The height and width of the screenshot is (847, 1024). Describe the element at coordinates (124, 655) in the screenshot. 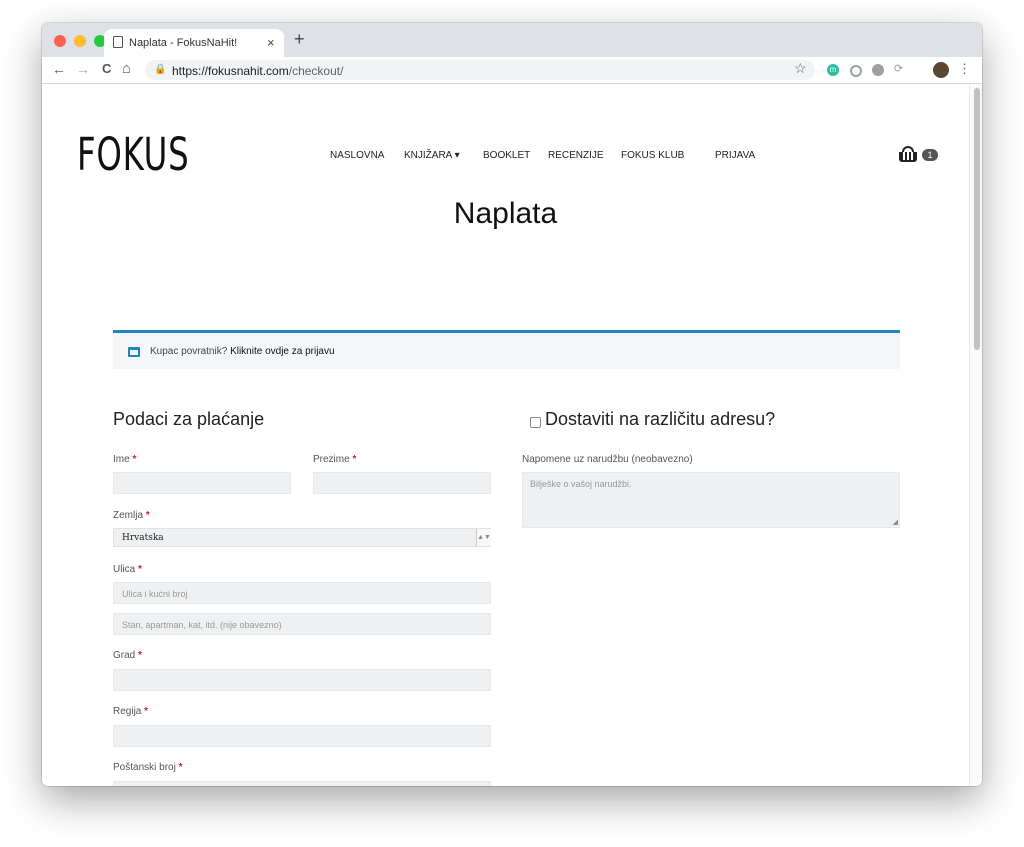

I see `city-label-text: Grad` at that location.